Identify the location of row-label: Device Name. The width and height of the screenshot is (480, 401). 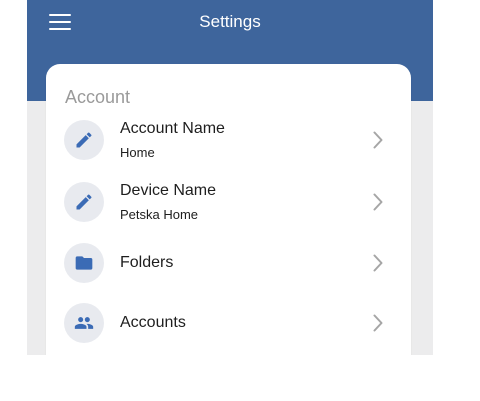
(168, 190).